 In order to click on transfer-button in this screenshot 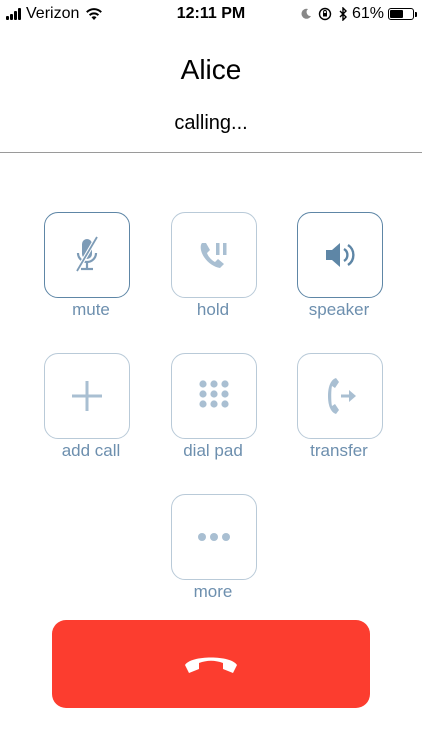, I will do `click(340, 396)`.